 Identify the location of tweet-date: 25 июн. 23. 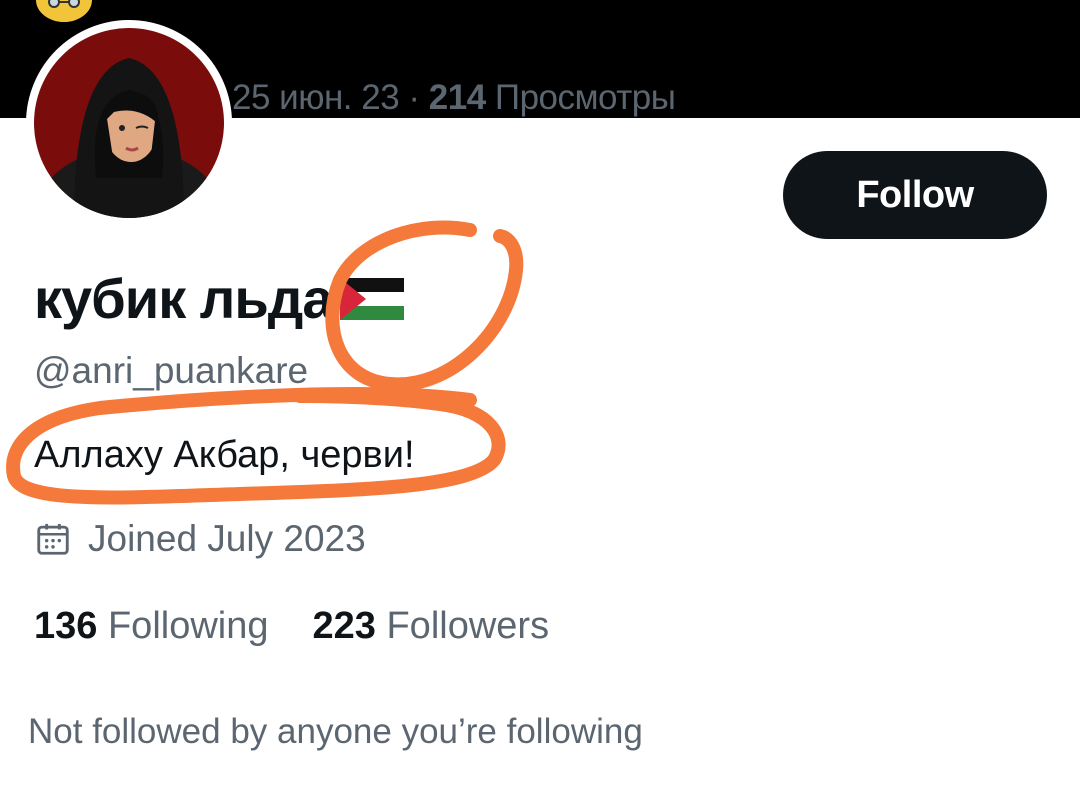
(316, 97).